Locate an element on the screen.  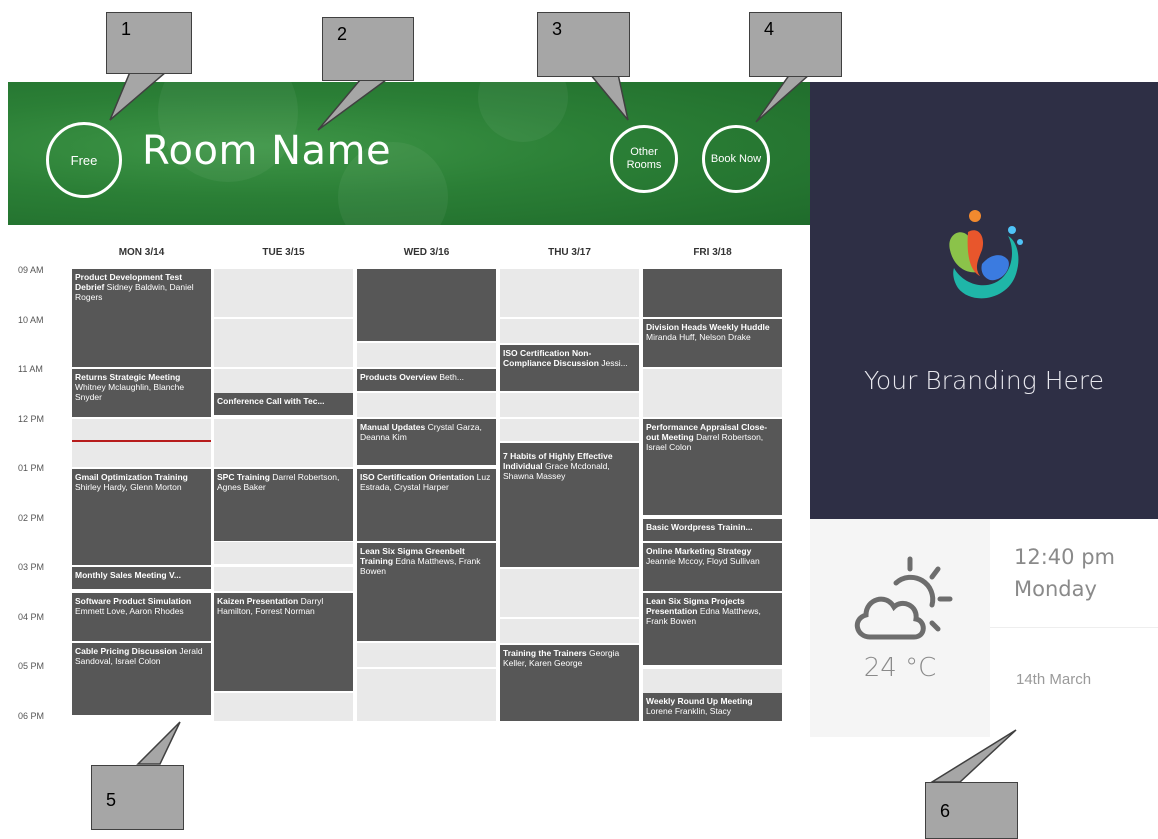
hour-label: 01 PM is located at coordinates (31, 468).